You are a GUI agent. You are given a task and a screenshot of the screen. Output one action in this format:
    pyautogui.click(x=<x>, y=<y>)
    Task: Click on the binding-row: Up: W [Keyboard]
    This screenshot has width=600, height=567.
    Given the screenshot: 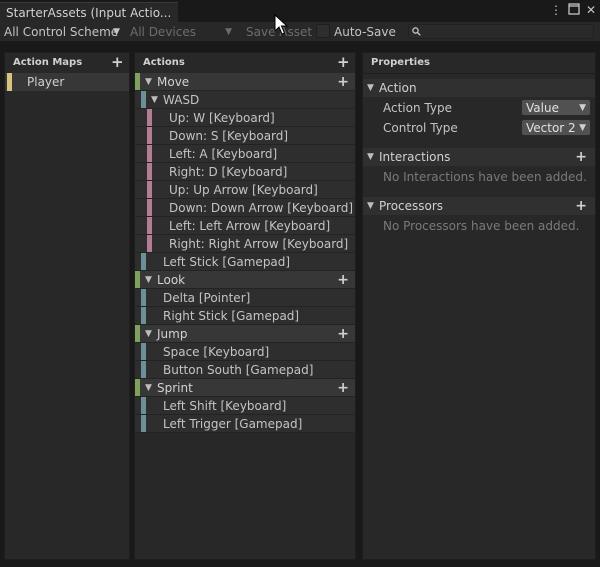 What is the action you would take?
    pyautogui.click(x=245, y=118)
    